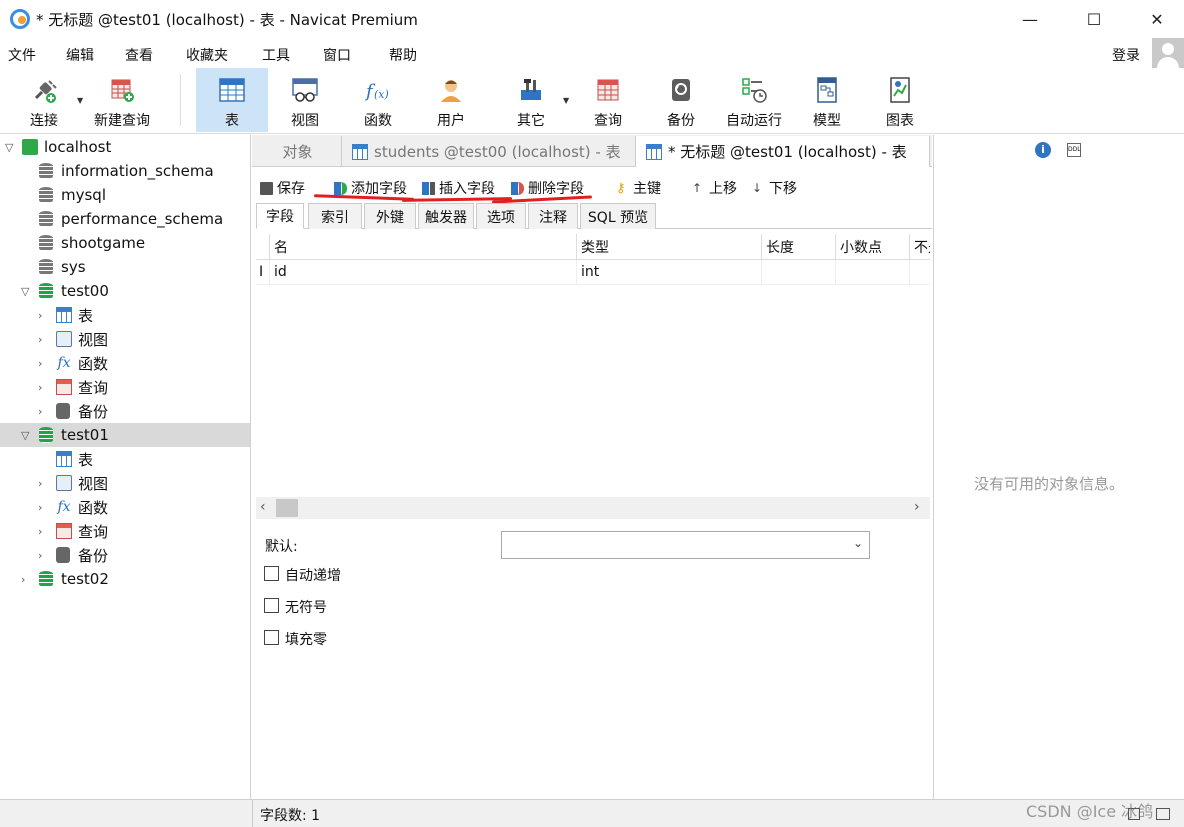 The height and width of the screenshot is (827, 1184). Describe the element at coordinates (566, 100) in the screenshot. I see `others-dropdown-icon: ▼` at that location.